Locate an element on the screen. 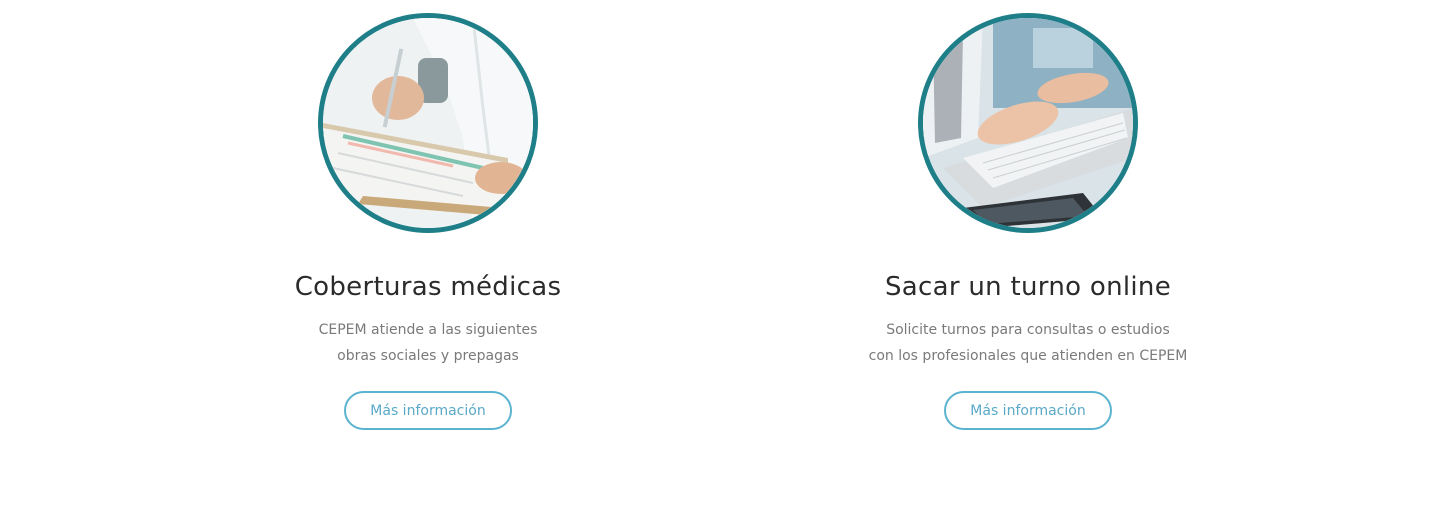  card-title: Coberturas médicas is located at coordinates (428, 287).